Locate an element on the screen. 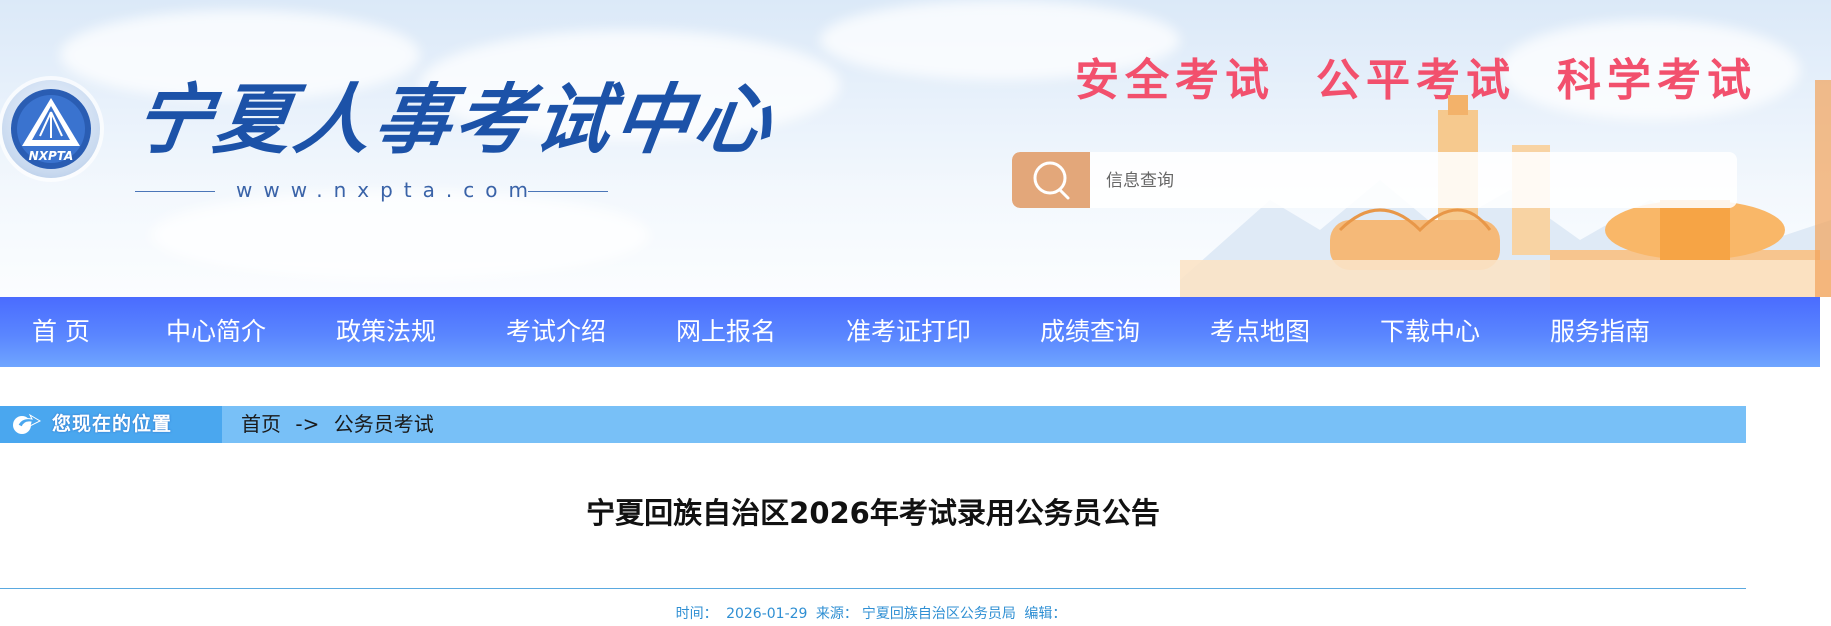 The image size is (1831, 626). meta-time-value: 2026-01-29 is located at coordinates (767, 614).